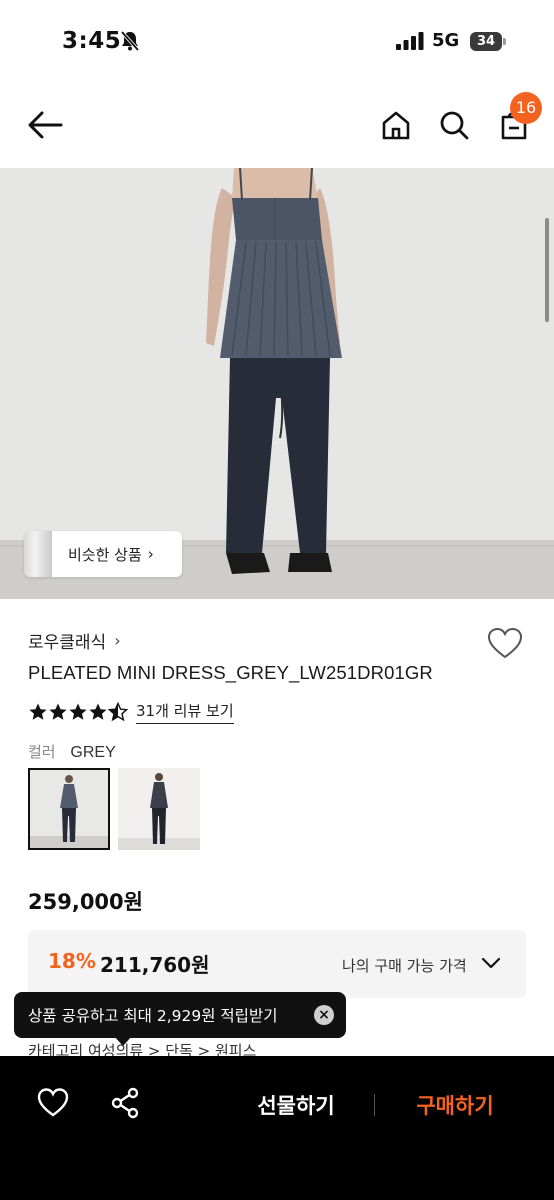  I want to click on divider, so click(374, 1105).